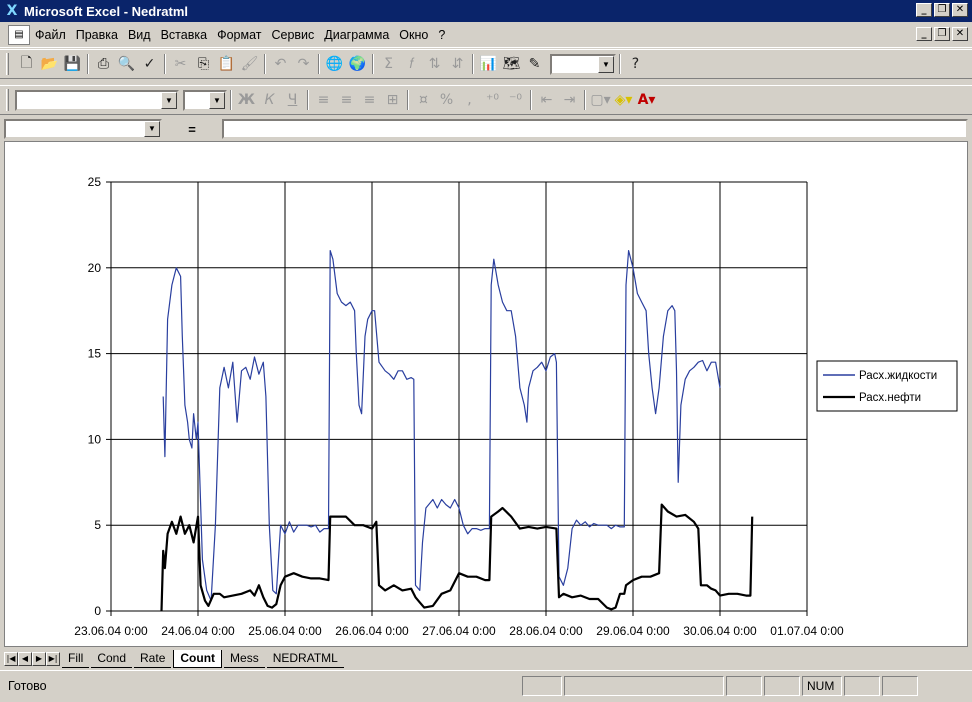 This screenshot has height=702, width=972. What do you see at coordinates (346, 100) in the screenshot?
I see `align-center-icon: ≡` at bounding box center [346, 100].